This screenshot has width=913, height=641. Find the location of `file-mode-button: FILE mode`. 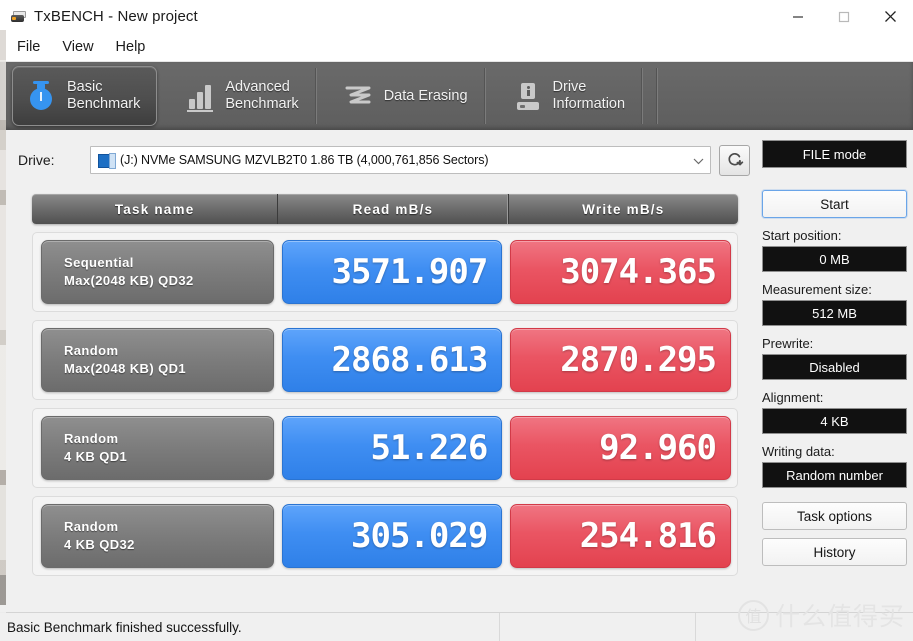

file-mode-button: FILE mode is located at coordinates (834, 154).